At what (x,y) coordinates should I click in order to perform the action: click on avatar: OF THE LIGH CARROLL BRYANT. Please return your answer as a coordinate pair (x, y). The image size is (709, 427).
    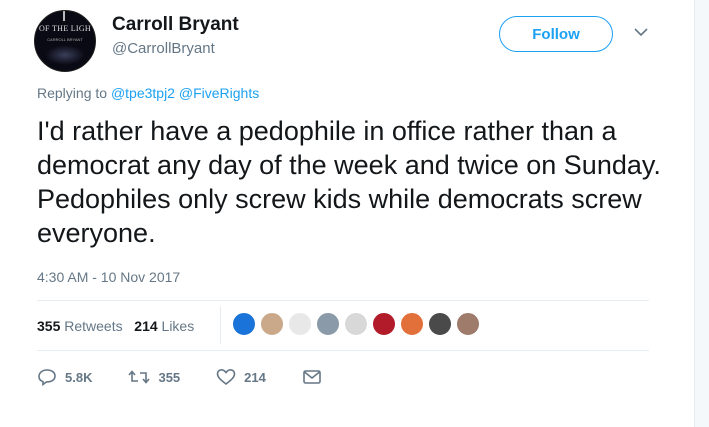
    Looking at the image, I should click on (65, 41).